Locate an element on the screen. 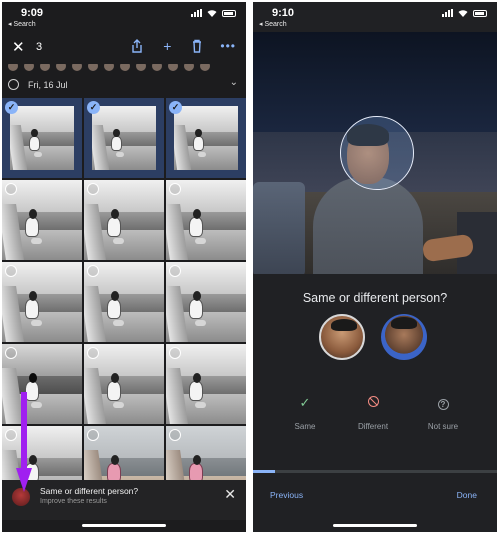 The width and height of the screenshot is (500, 534). date-label: Fri, 16 Jul is located at coordinates (48, 85).